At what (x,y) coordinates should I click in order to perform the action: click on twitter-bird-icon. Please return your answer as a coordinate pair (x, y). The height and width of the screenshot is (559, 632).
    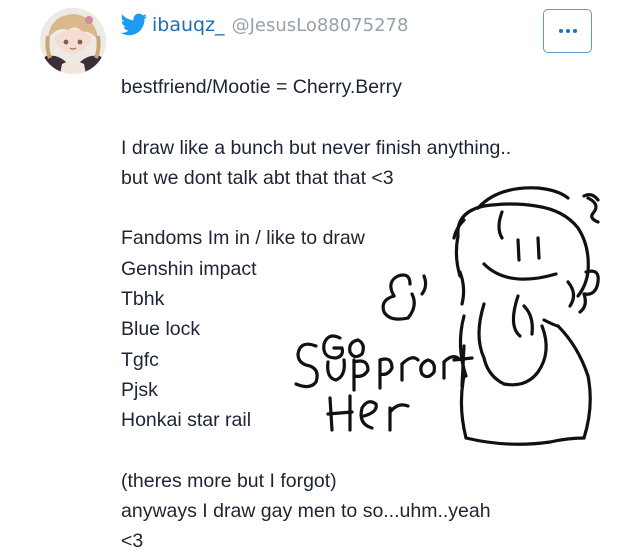
    Looking at the image, I should click on (134, 25).